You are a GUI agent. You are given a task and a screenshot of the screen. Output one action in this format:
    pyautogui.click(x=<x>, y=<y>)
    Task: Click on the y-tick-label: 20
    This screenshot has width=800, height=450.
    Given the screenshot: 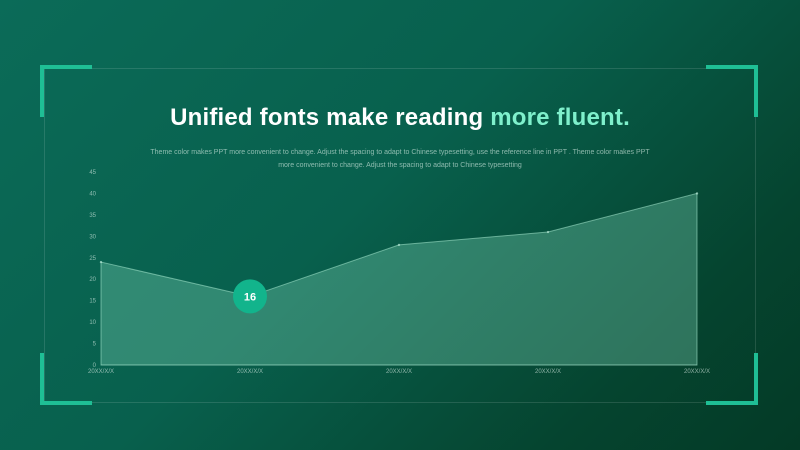 What is the action you would take?
    pyautogui.click(x=92, y=280)
    